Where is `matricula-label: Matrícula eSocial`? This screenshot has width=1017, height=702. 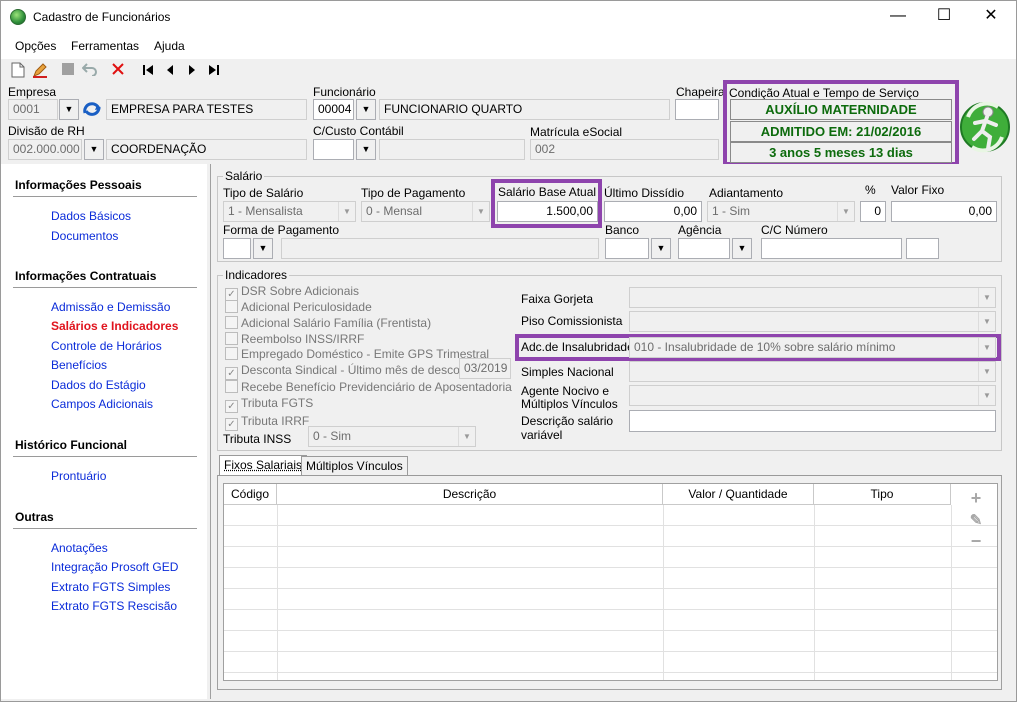
matricula-label: Matrícula eSocial is located at coordinates (576, 132).